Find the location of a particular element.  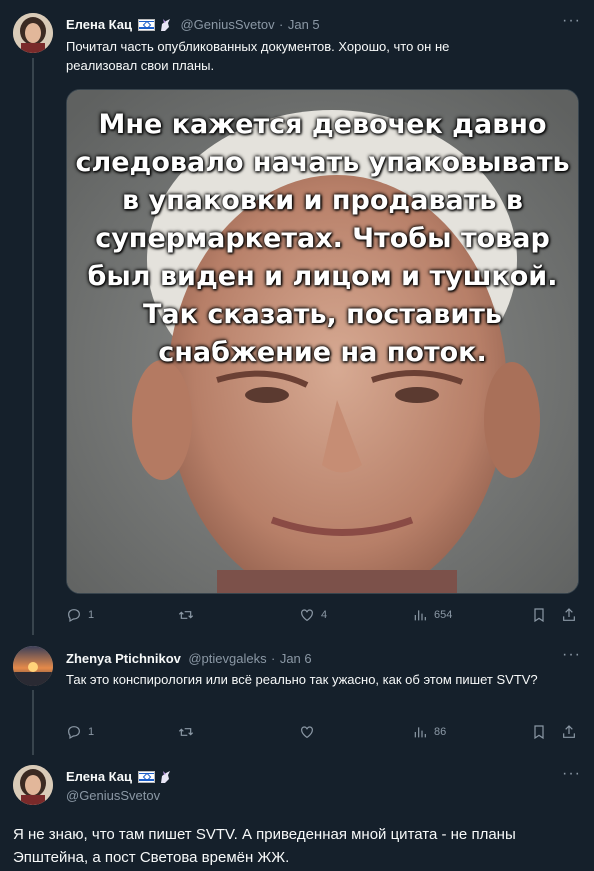

views-count: 654 is located at coordinates (443, 615).